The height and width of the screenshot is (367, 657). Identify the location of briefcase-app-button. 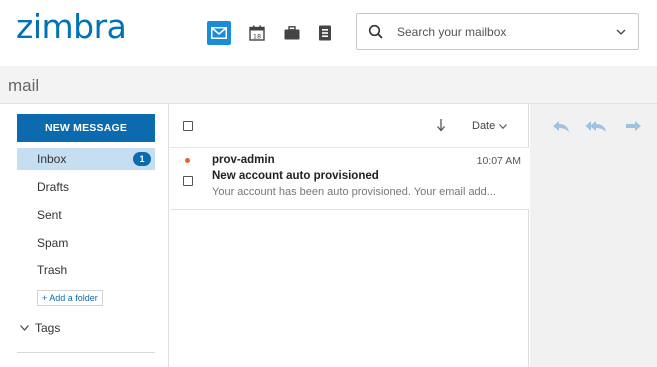
(292, 33).